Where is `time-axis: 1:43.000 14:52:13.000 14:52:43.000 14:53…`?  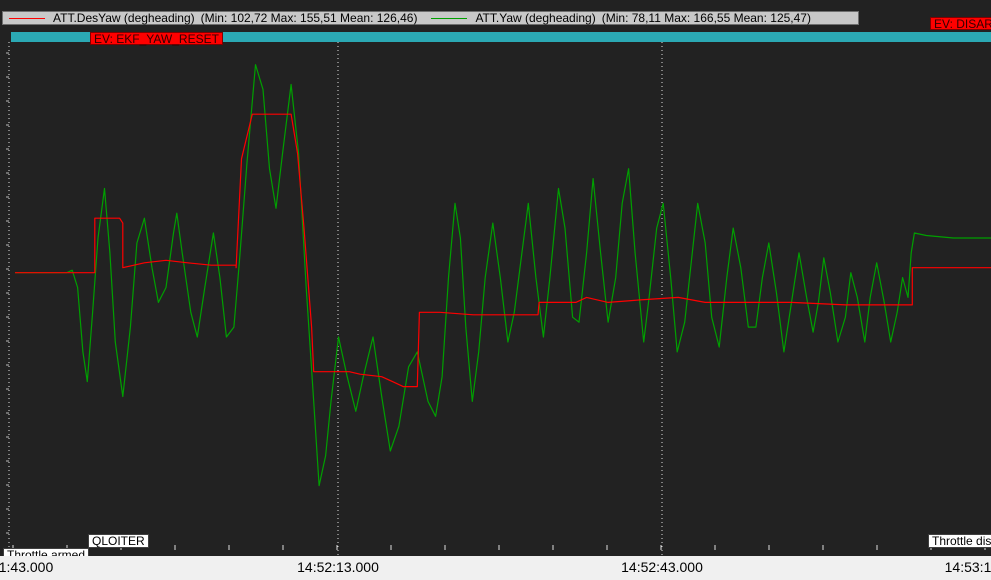
time-axis: 1:43.000 14:52:13.000 14:52:43.000 14:53… is located at coordinates (495, 568).